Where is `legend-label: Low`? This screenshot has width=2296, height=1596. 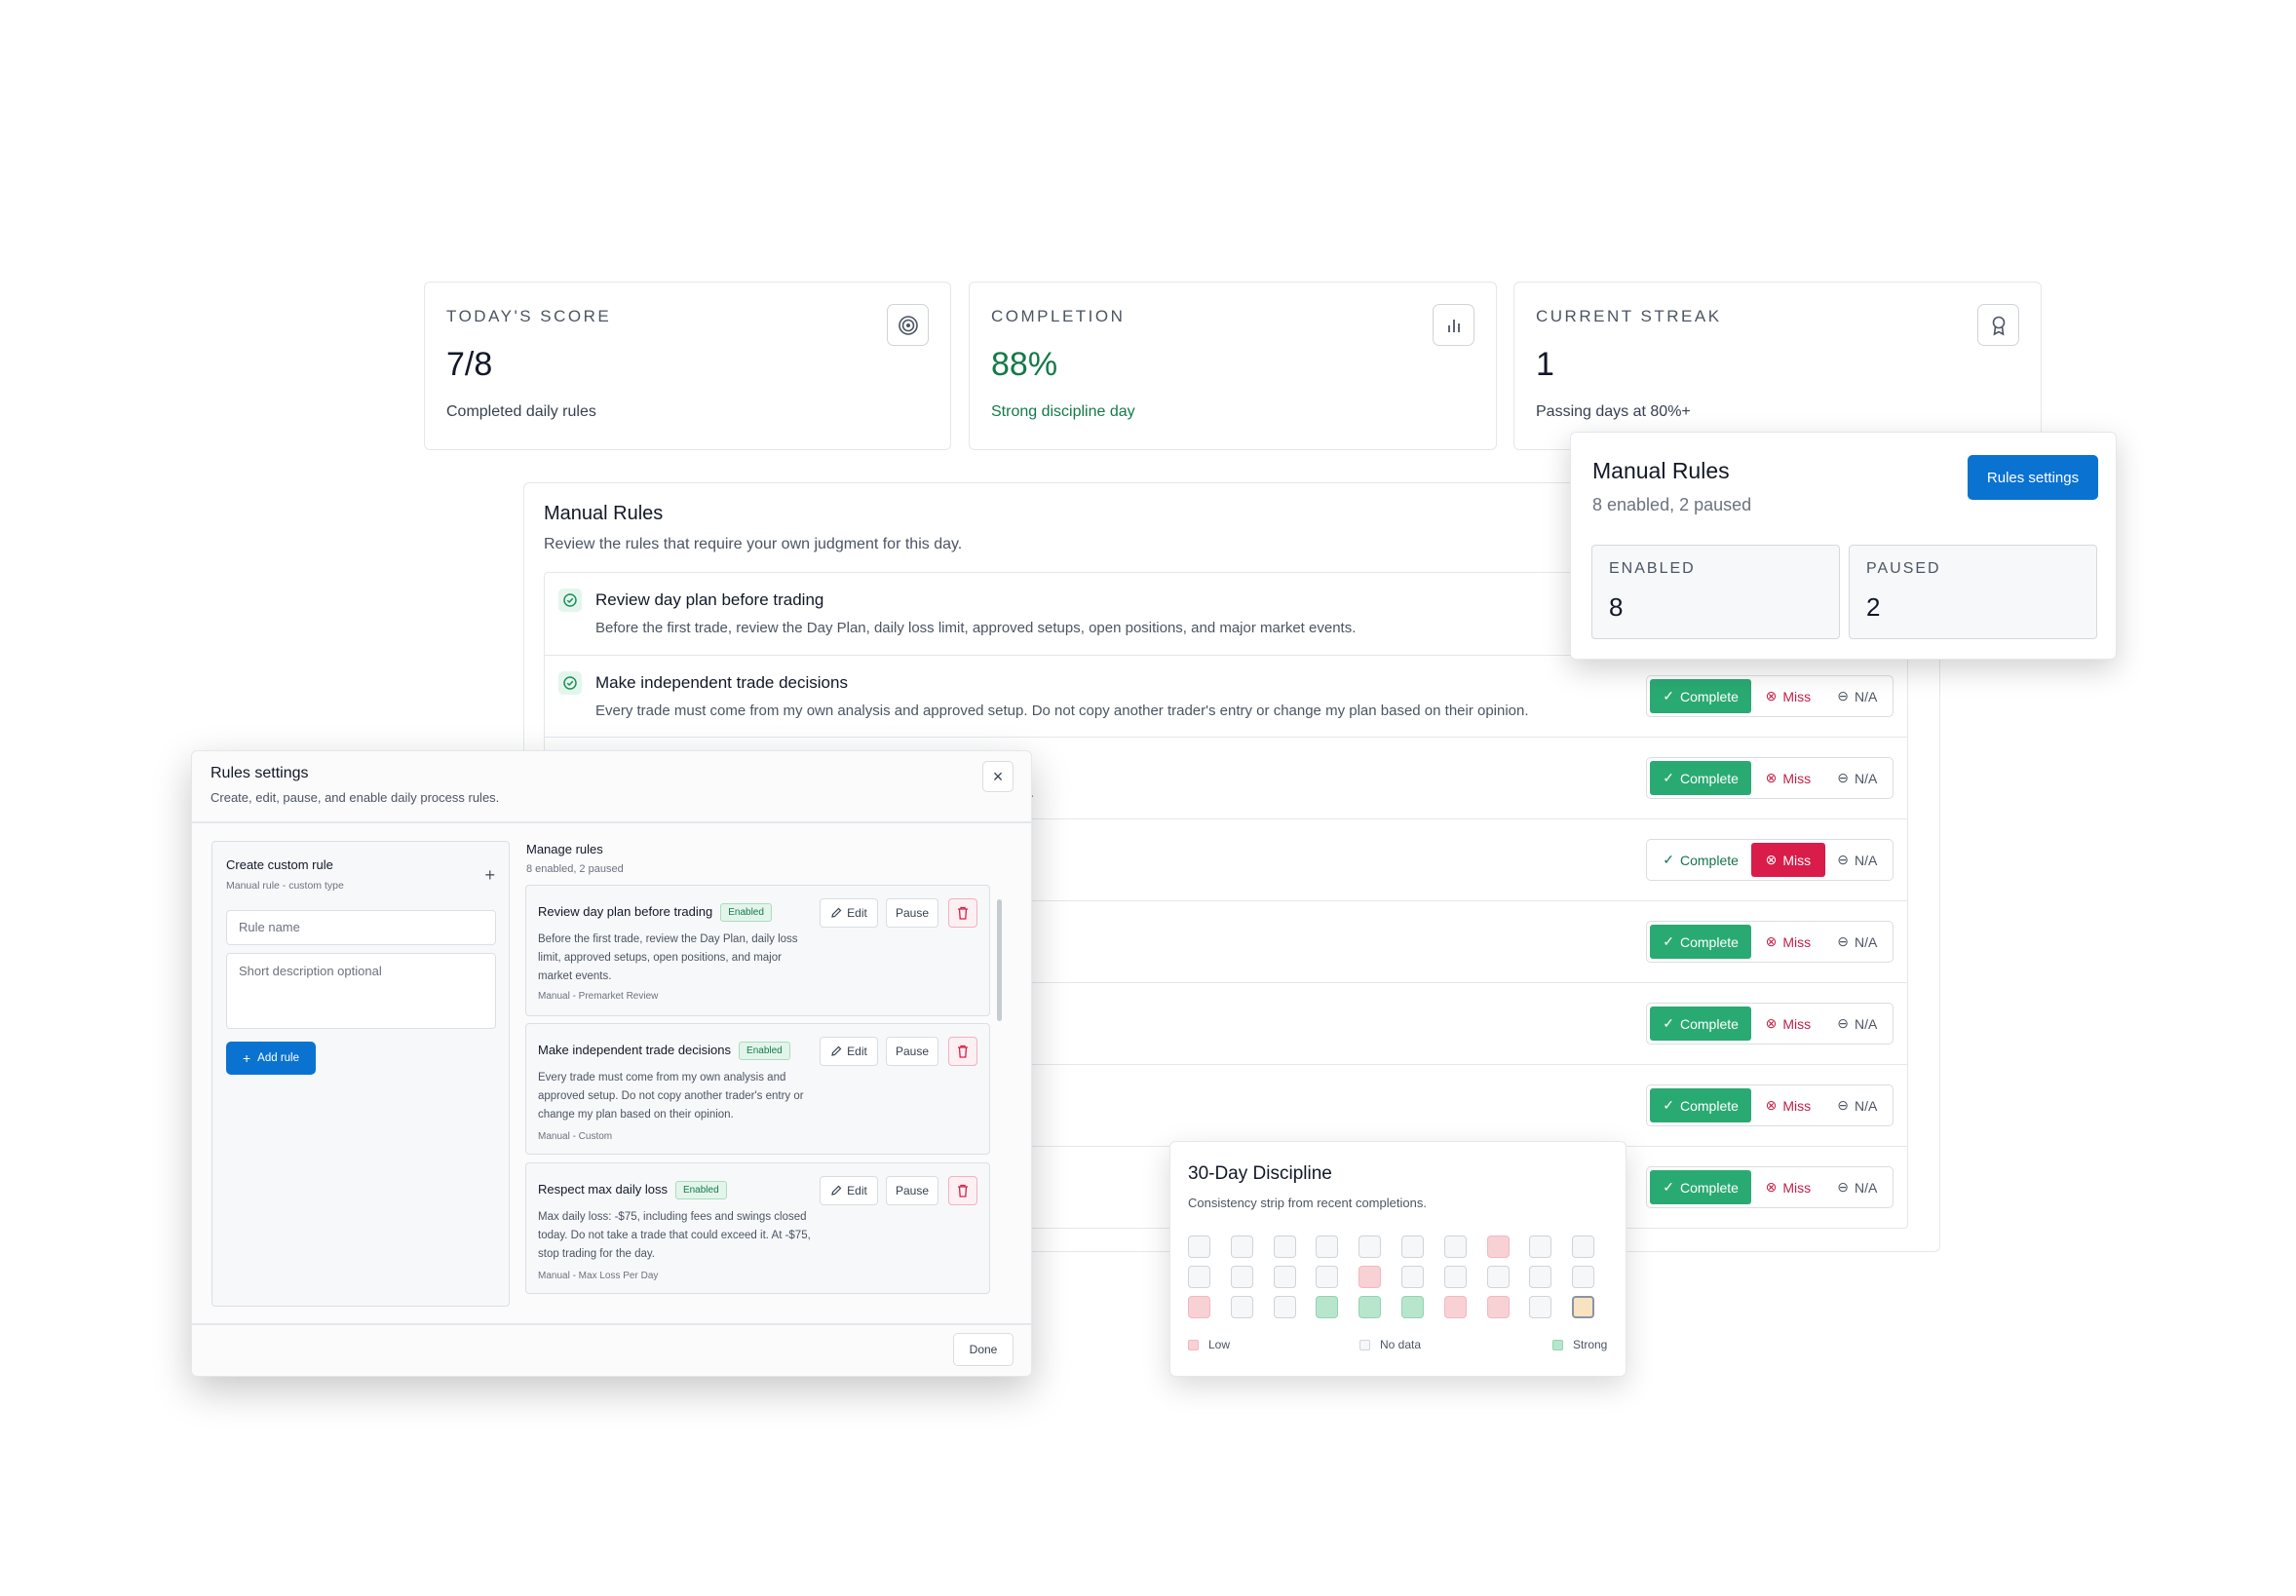
legend-label: Low is located at coordinates (1219, 1344).